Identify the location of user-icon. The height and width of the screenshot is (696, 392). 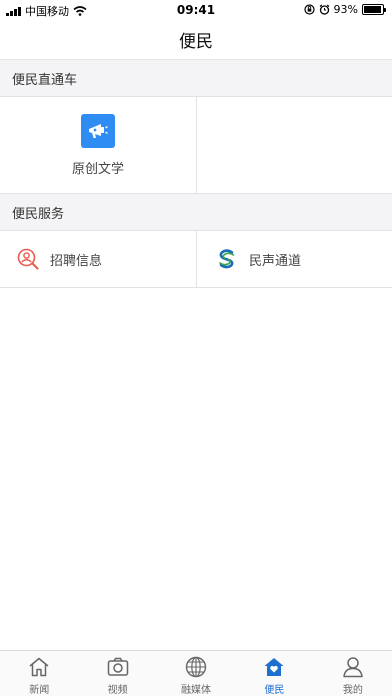
(353, 667).